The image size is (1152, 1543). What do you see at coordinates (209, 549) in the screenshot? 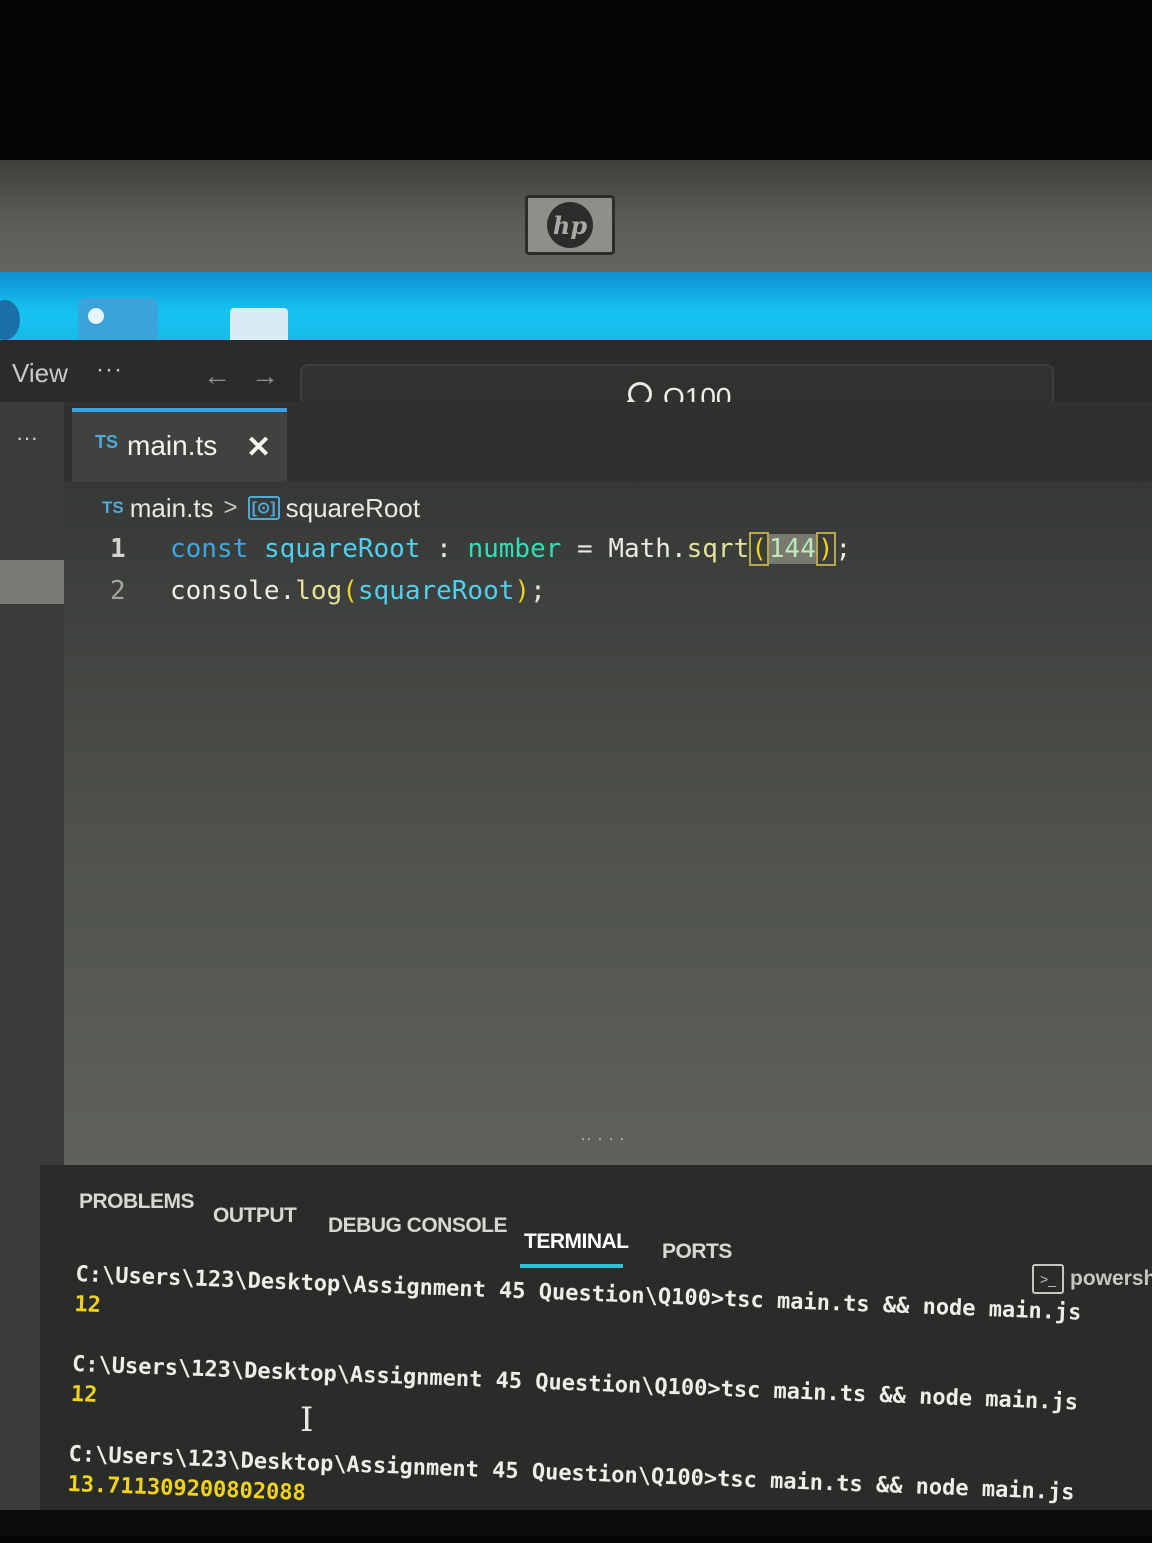
I see `keyword-token: const` at bounding box center [209, 549].